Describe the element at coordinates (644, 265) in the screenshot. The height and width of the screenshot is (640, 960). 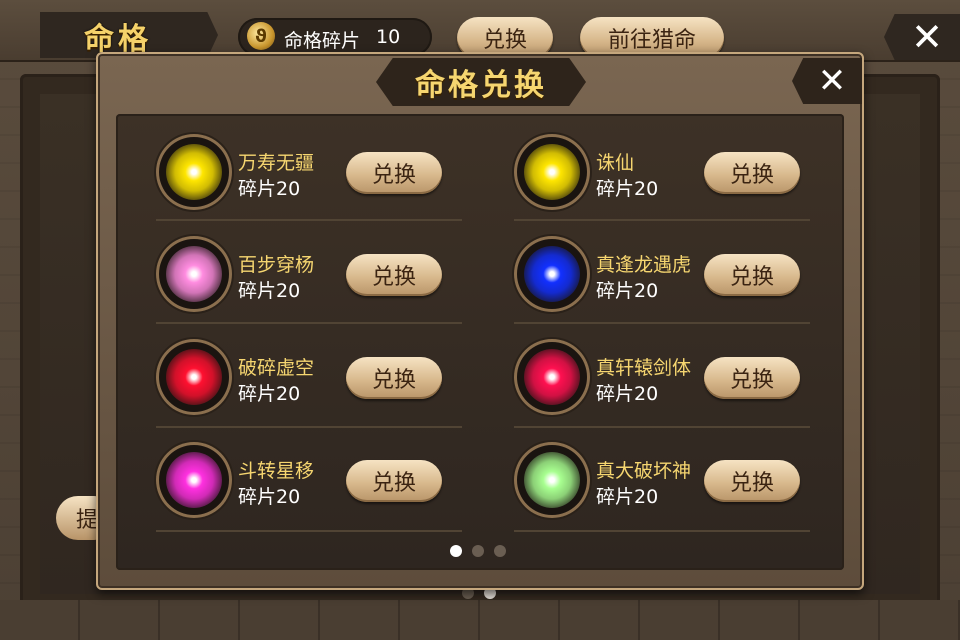
I see `item-name: 真逢龙遇虎` at that location.